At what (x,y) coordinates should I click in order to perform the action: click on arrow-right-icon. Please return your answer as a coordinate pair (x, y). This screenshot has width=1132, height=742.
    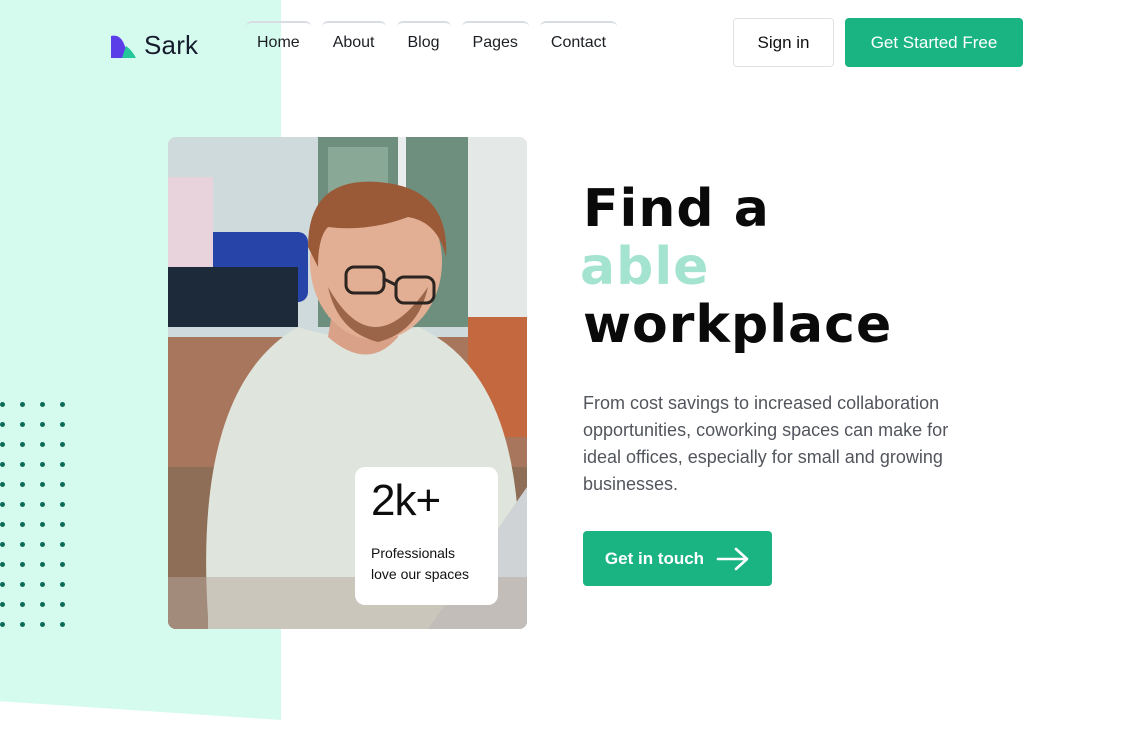
    Looking at the image, I should click on (732, 558).